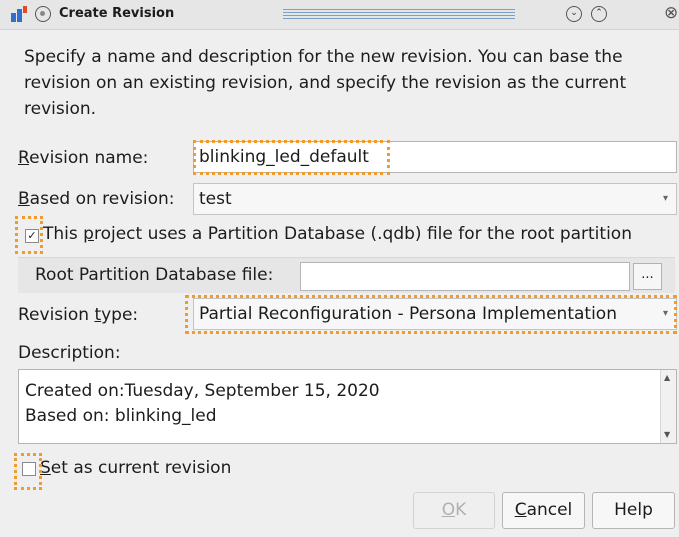 The width and height of the screenshot is (679, 537). Describe the element at coordinates (83, 158) in the screenshot. I see `revision-name-label: Revision name:` at that location.